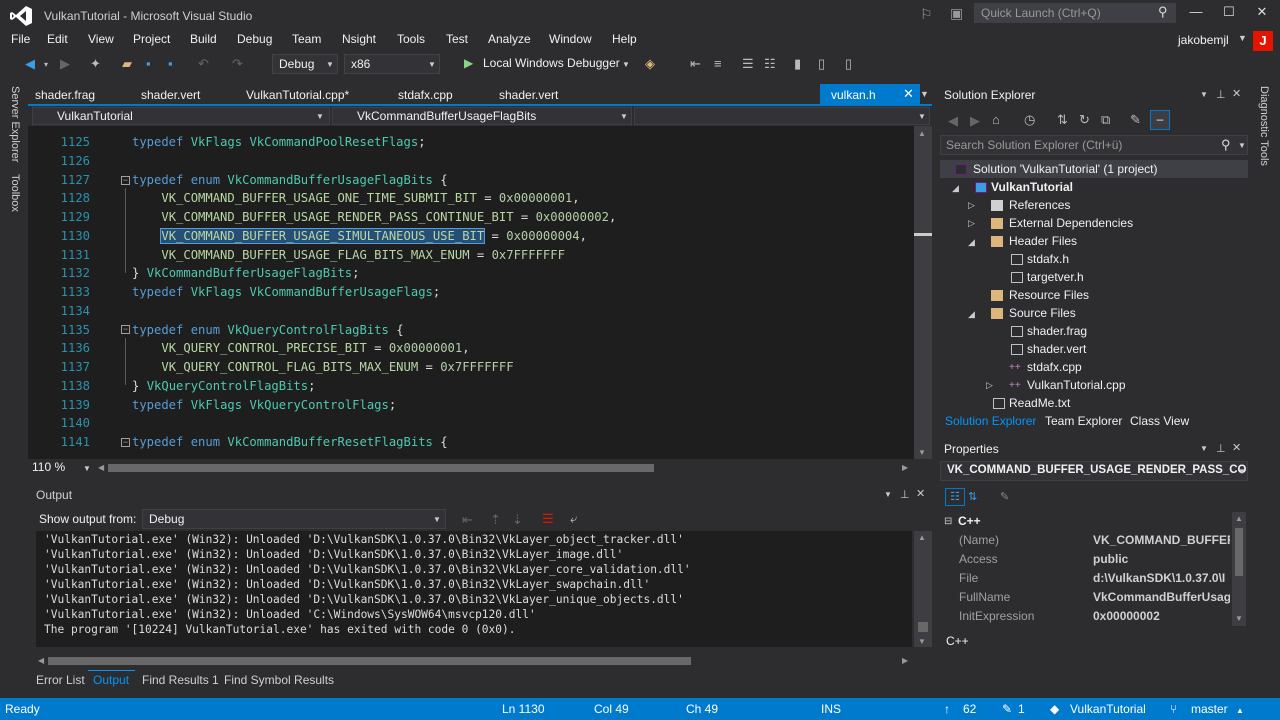 This screenshot has width=1280, height=720. Describe the element at coordinates (180, 680) in the screenshot. I see `tab-find-results-1: Find Results 1` at that location.